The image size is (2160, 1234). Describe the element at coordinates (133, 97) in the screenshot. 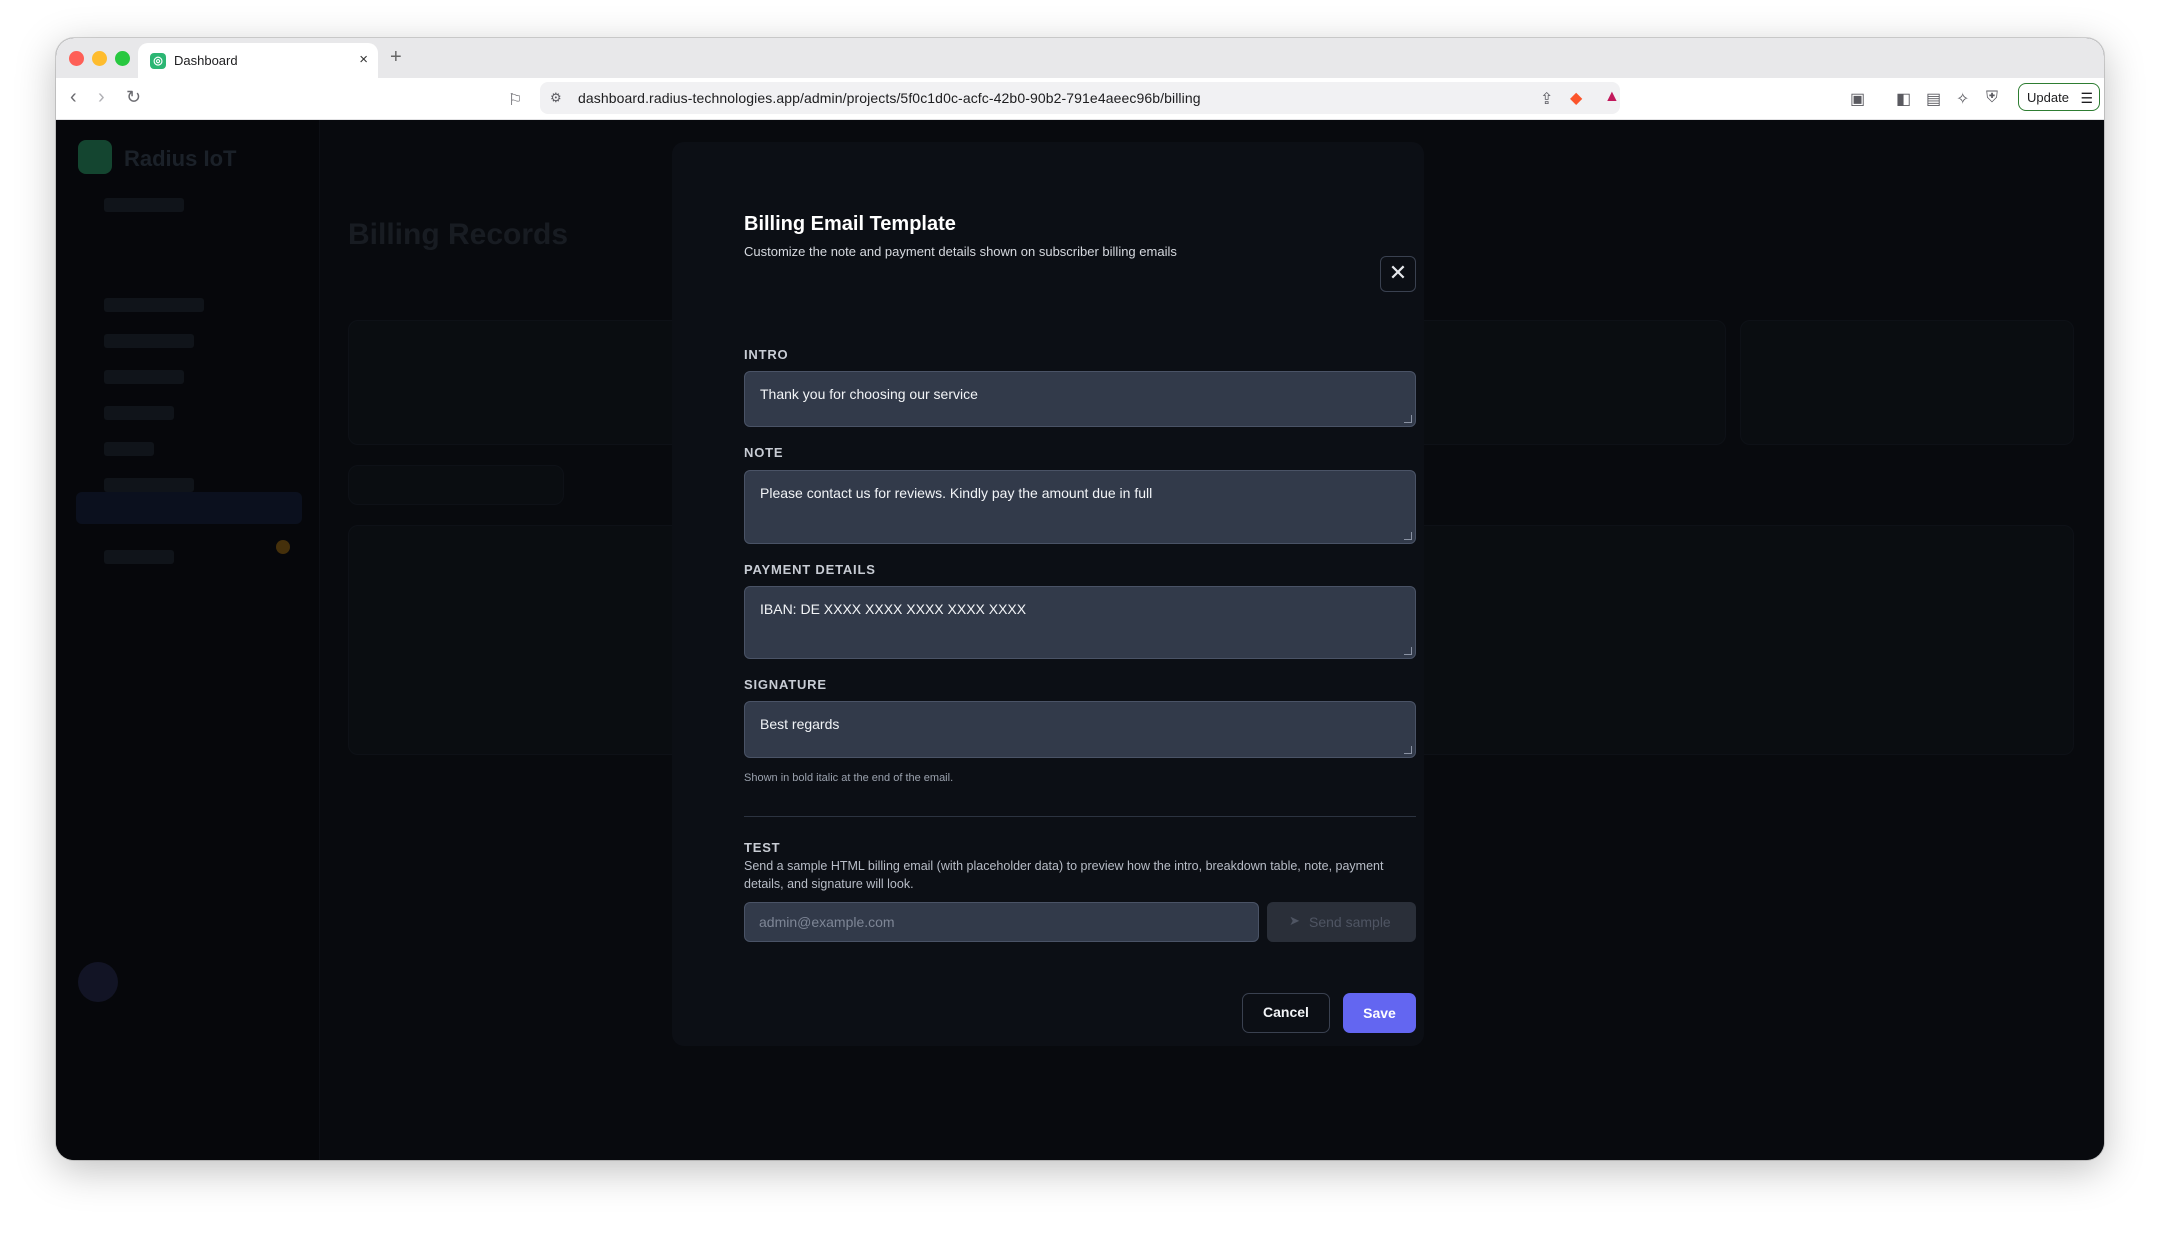

I see `reload-icon: ↻` at that location.